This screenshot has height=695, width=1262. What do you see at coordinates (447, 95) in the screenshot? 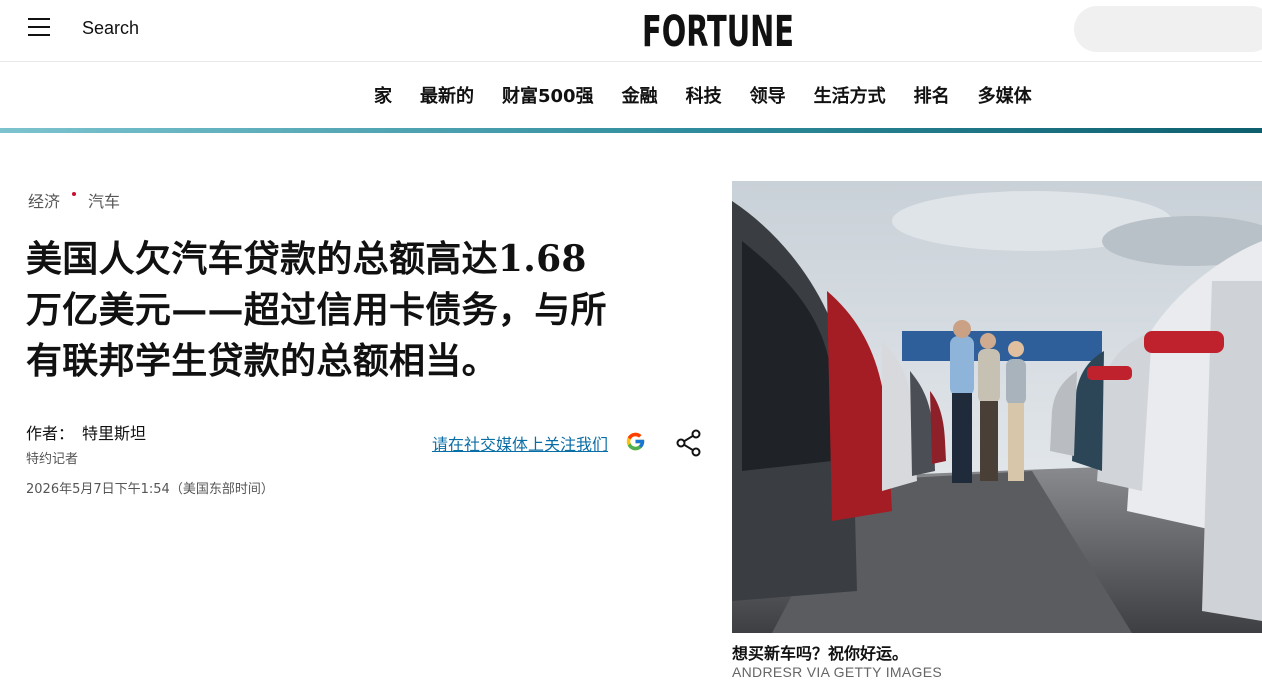
I see `nav-item-latest: 最新的` at bounding box center [447, 95].